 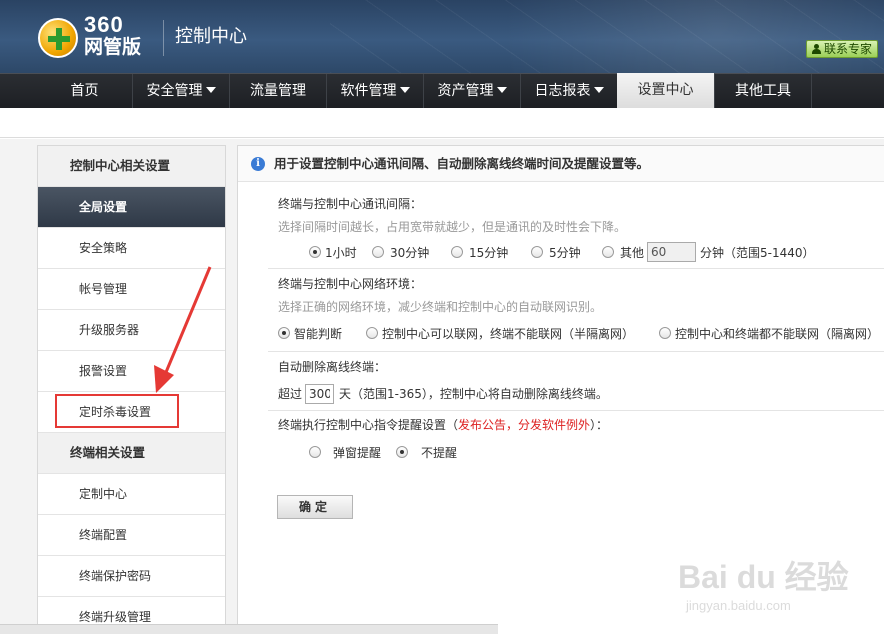 What do you see at coordinates (608, 252) in the screenshot?
I see `interval-radio-other` at bounding box center [608, 252].